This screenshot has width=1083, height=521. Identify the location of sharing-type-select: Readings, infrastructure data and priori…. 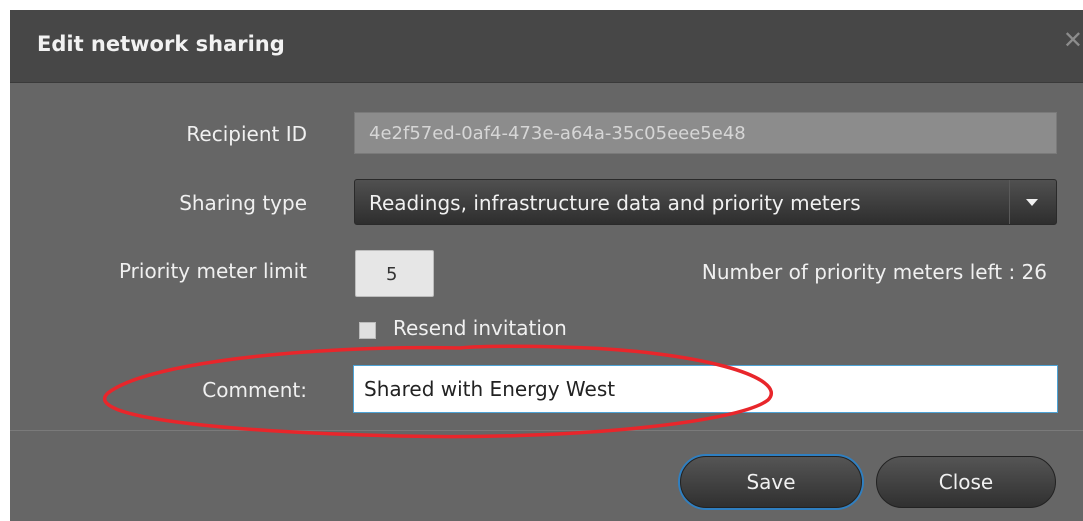
(705, 202).